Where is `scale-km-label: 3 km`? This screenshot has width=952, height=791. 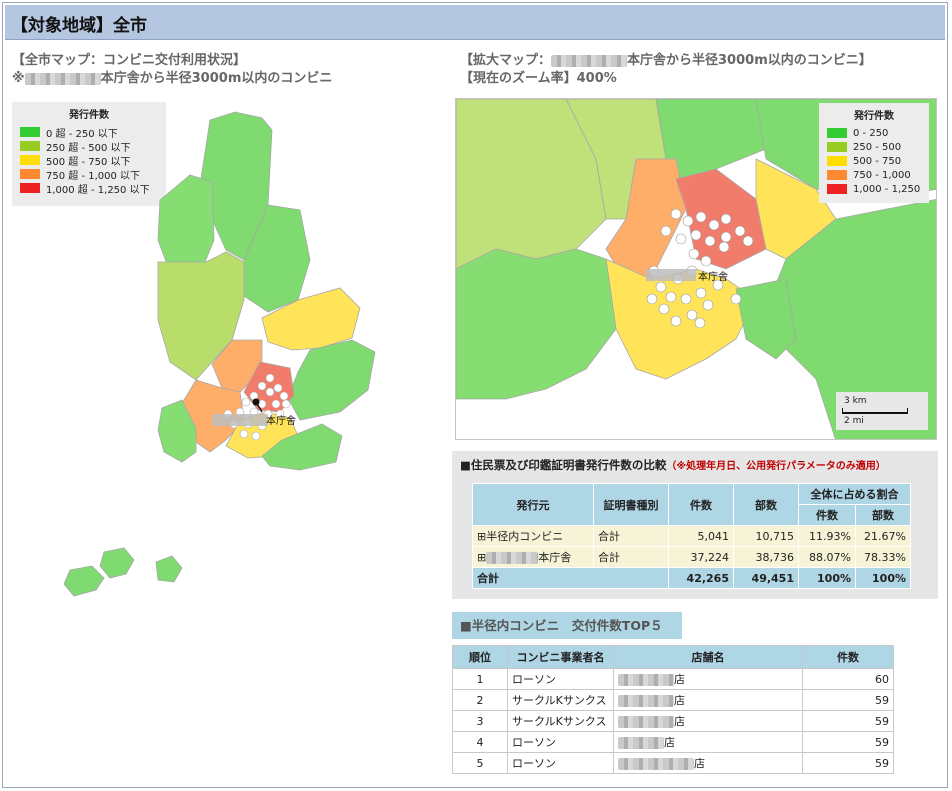 scale-km-label: 3 km is located at coordinates (855, 401).